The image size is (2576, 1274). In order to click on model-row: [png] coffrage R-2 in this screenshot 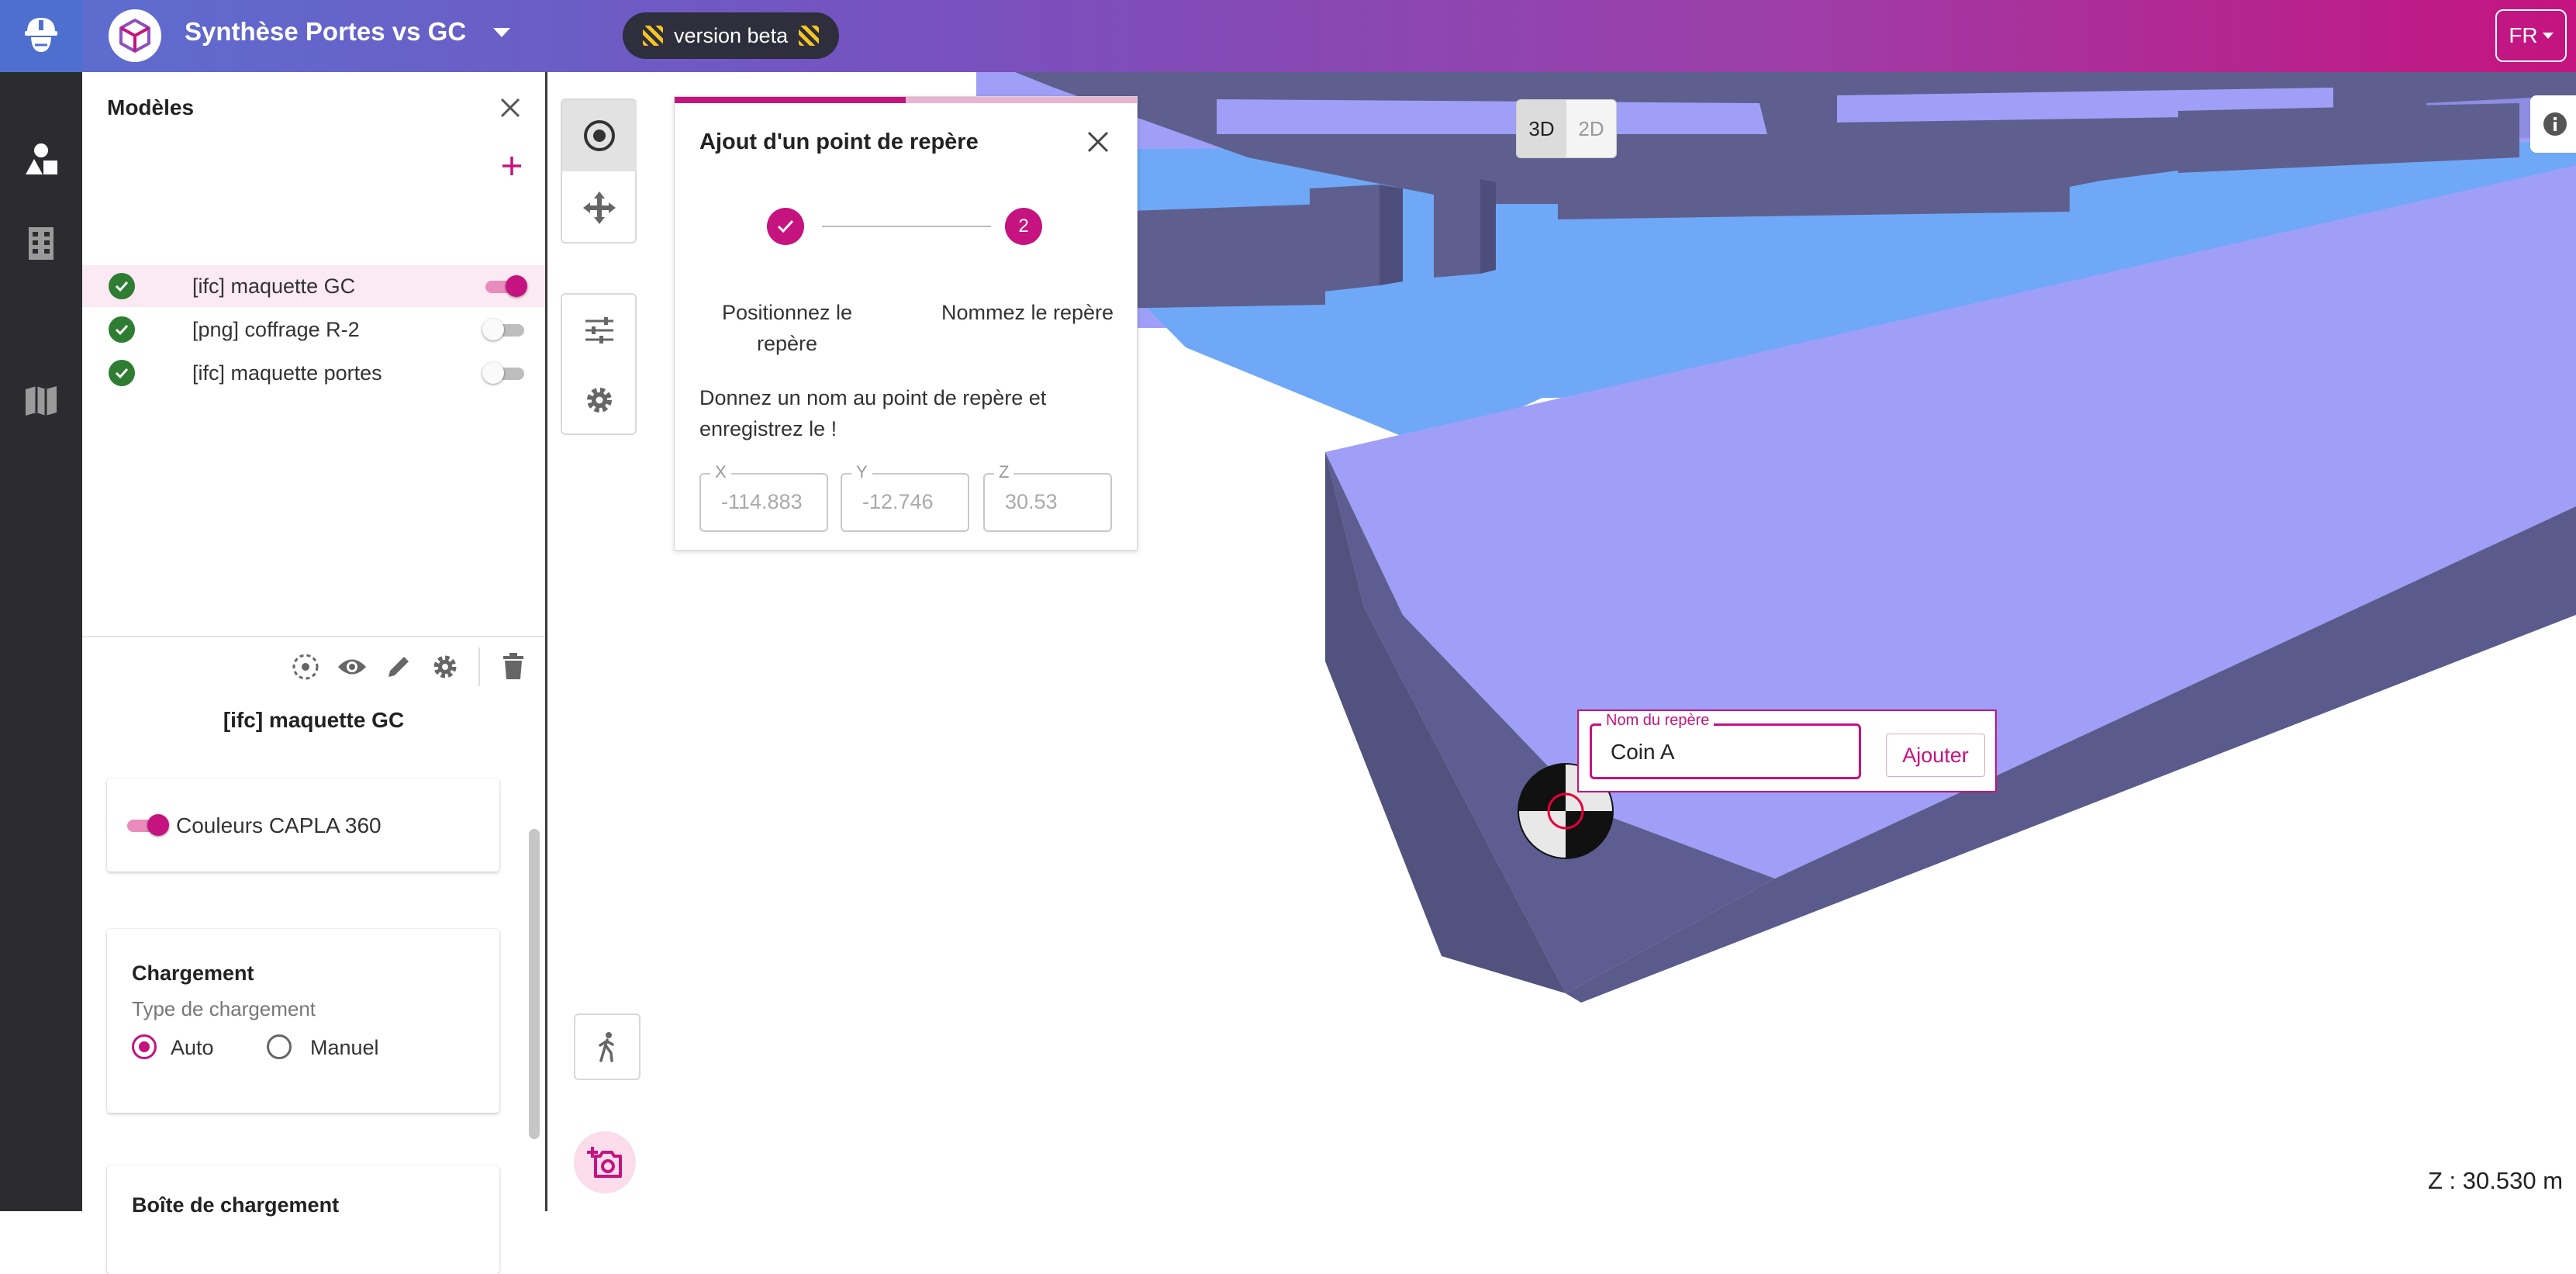, I will do `click(313, 329)`.